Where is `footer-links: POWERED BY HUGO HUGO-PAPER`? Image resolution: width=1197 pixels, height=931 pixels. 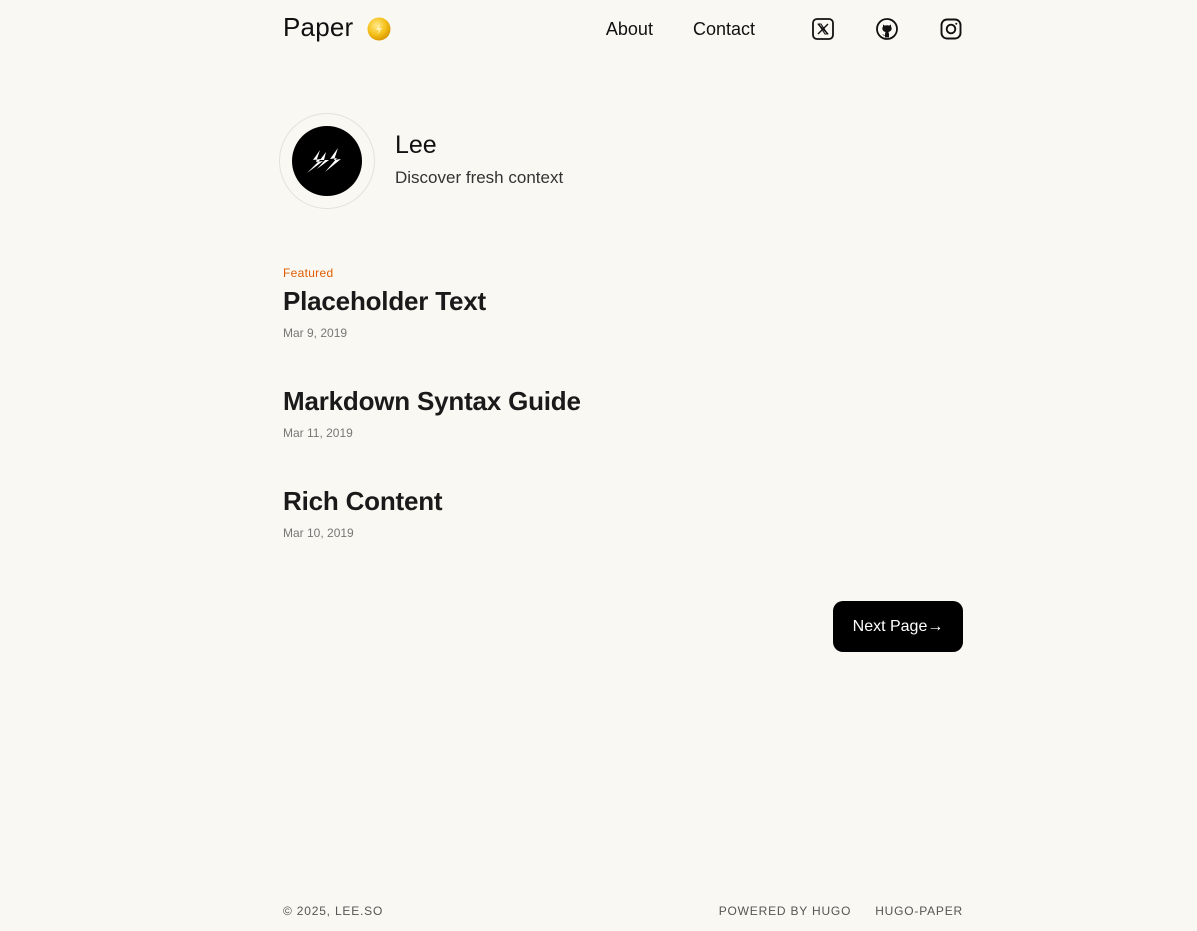 footer-links: POWERED BY HUGO HUGO-PAPER is located at coordinates (829, 911).